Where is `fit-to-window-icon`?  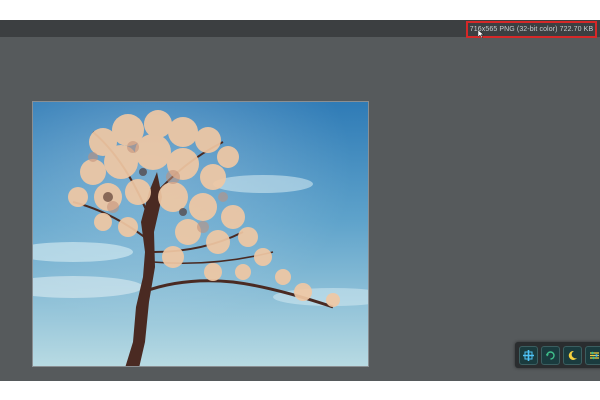
fit-to-window-icon is located at coordinates (528, 355).